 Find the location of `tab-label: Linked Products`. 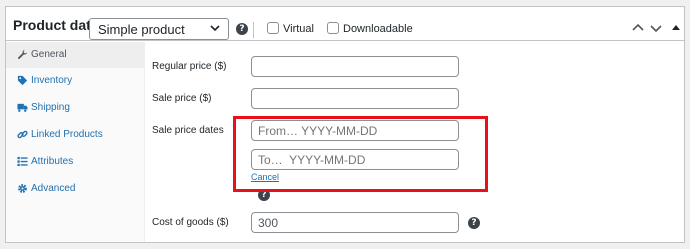

tab-label: Linked Products is located at coordinates (67, 134).